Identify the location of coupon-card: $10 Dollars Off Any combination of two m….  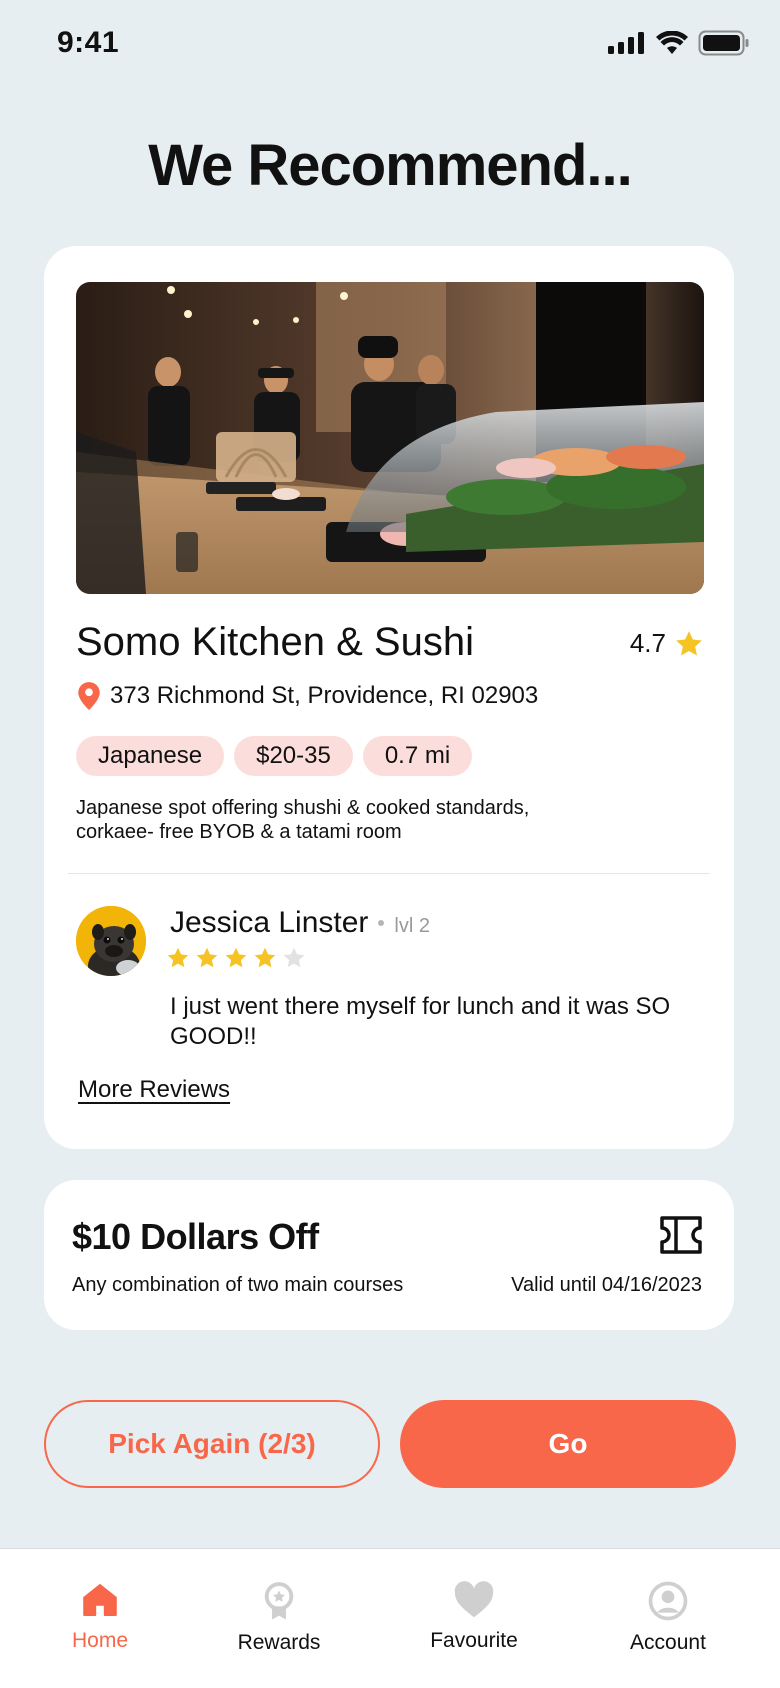
(389, 1255).